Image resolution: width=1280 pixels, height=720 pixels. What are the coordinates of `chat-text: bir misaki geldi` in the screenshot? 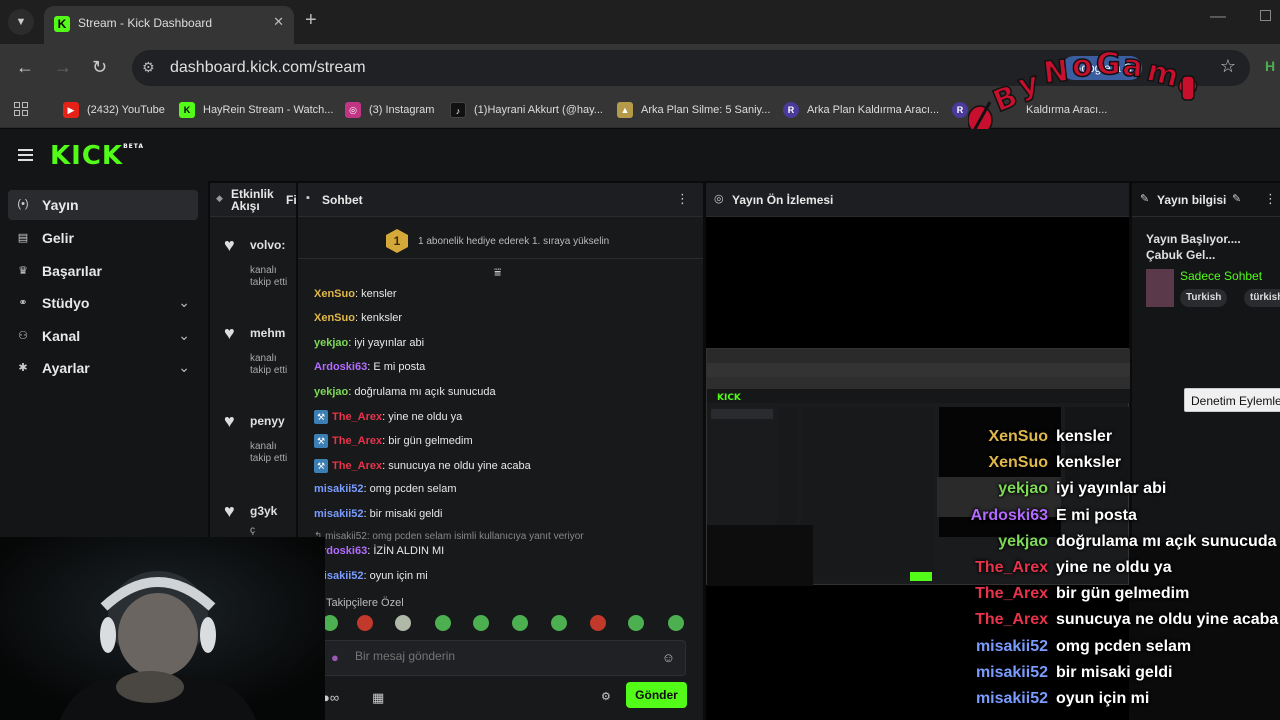 It's located at (406, 514).